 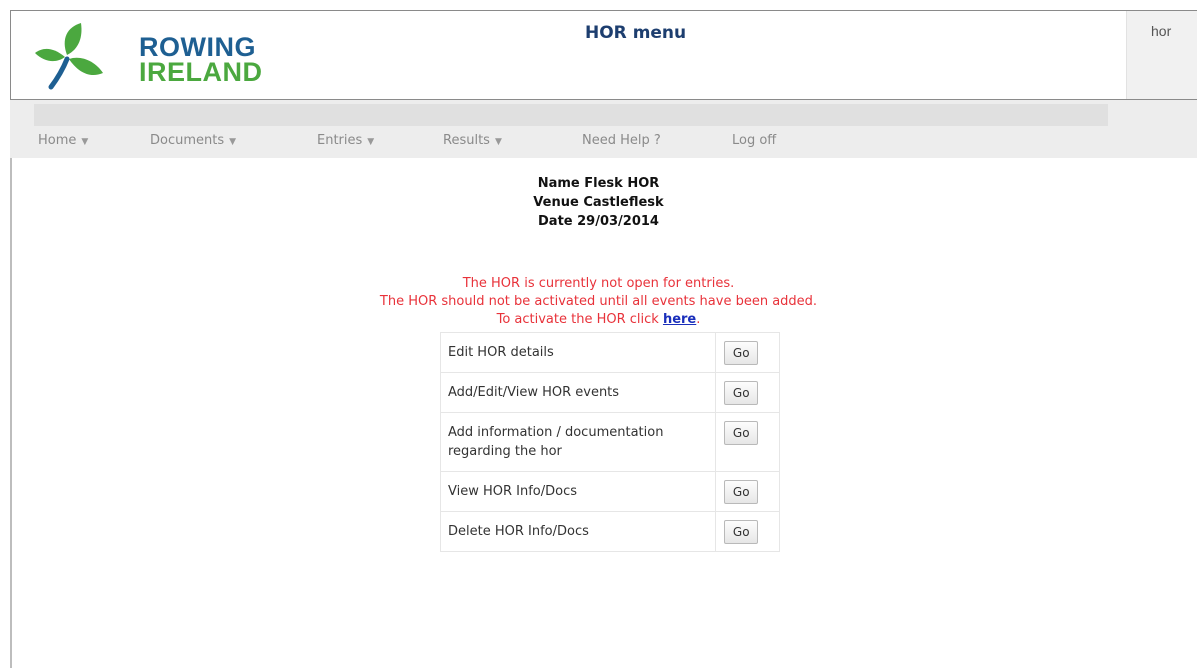 I want to click on event-date: Date 29/03/2014, so click(x=598, y=221).